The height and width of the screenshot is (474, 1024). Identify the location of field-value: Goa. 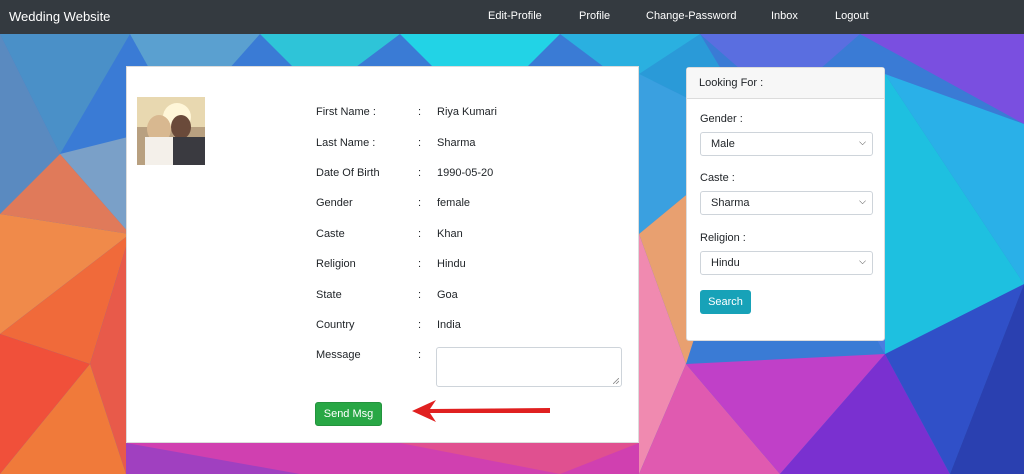
(447, 295).